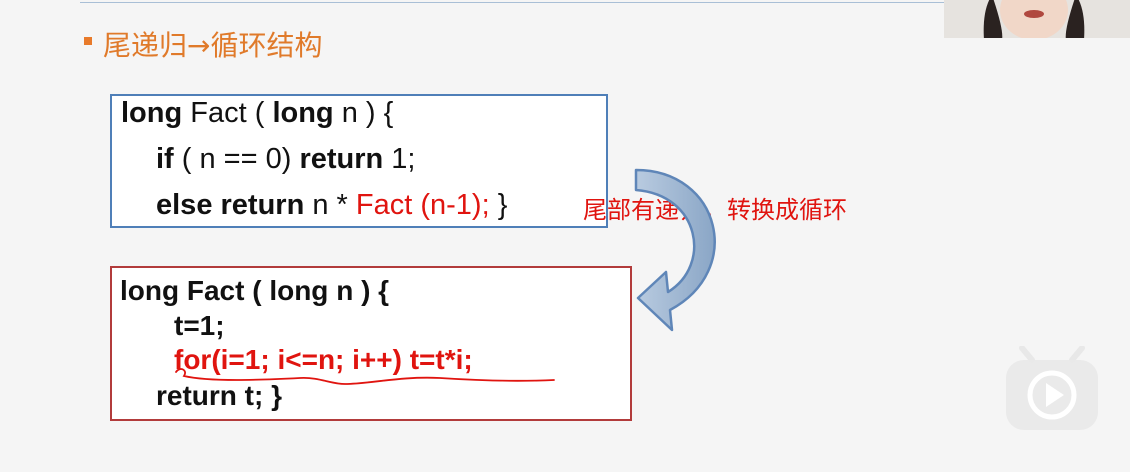 This screenshot has height=472, width=1130. I want to click on code-line-3: else return n * Fact (n-1); }, so click(331, 205).